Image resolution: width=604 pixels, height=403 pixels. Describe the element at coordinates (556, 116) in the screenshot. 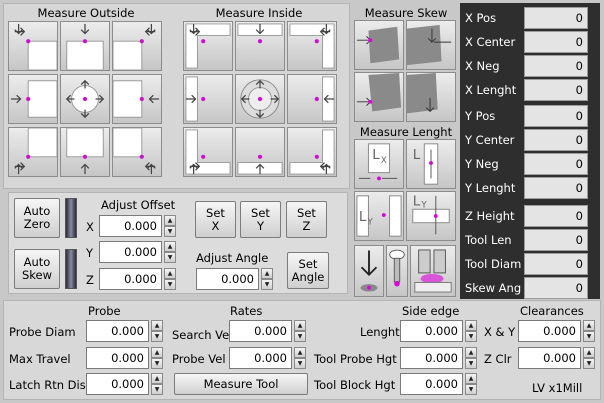

I see `readout-value-5: 0` at that location.